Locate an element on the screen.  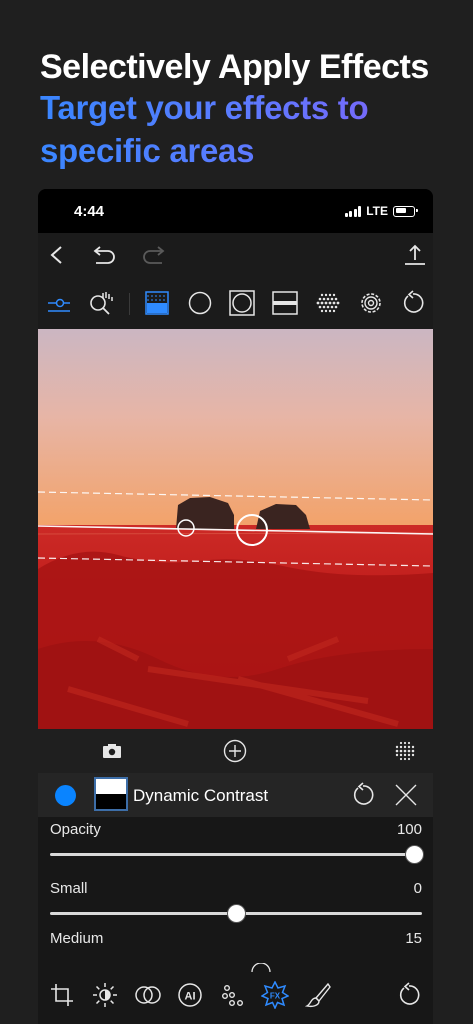
mask-dots-icon is located at coordinates (405, 751).